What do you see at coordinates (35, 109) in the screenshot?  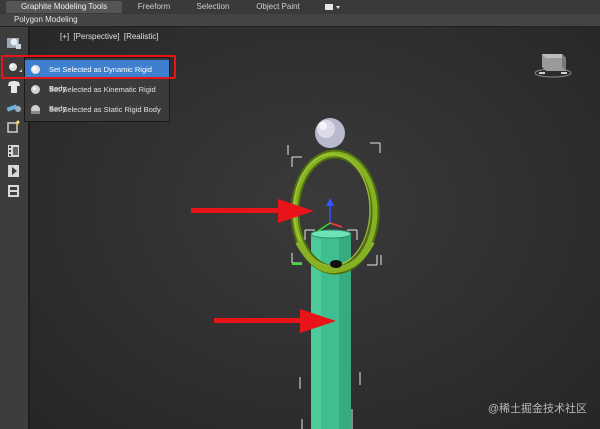 I see `static-rigid-body-icon` at bounding box center [35, 109].